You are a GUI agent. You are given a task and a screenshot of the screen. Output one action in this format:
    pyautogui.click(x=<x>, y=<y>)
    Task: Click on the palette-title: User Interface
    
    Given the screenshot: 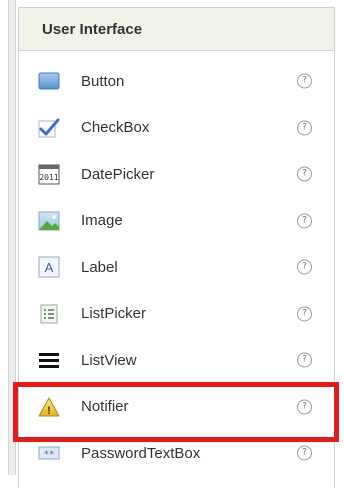 What is the action you would take?
    pyautogui.click(x=92, y=29)
    